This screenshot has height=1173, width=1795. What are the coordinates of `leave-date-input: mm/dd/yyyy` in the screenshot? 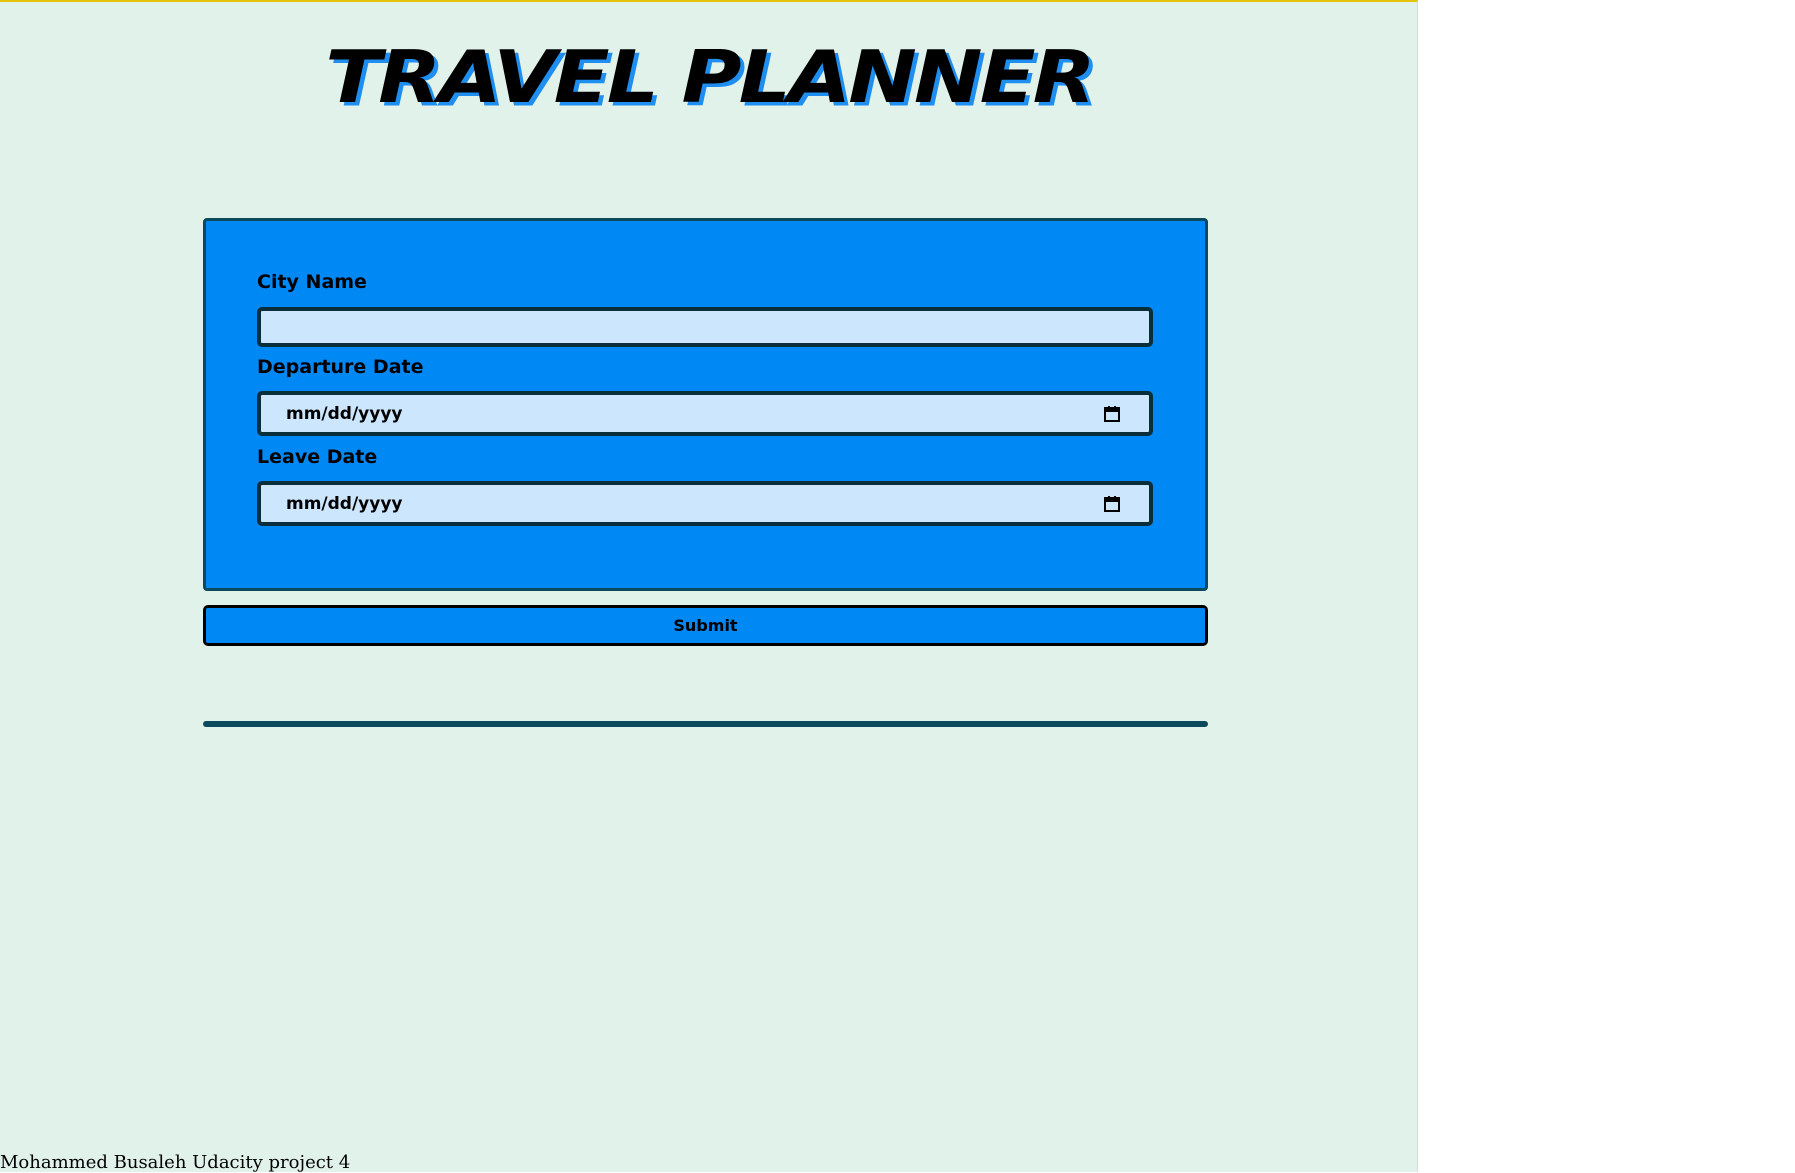 It's located at (705, 503).